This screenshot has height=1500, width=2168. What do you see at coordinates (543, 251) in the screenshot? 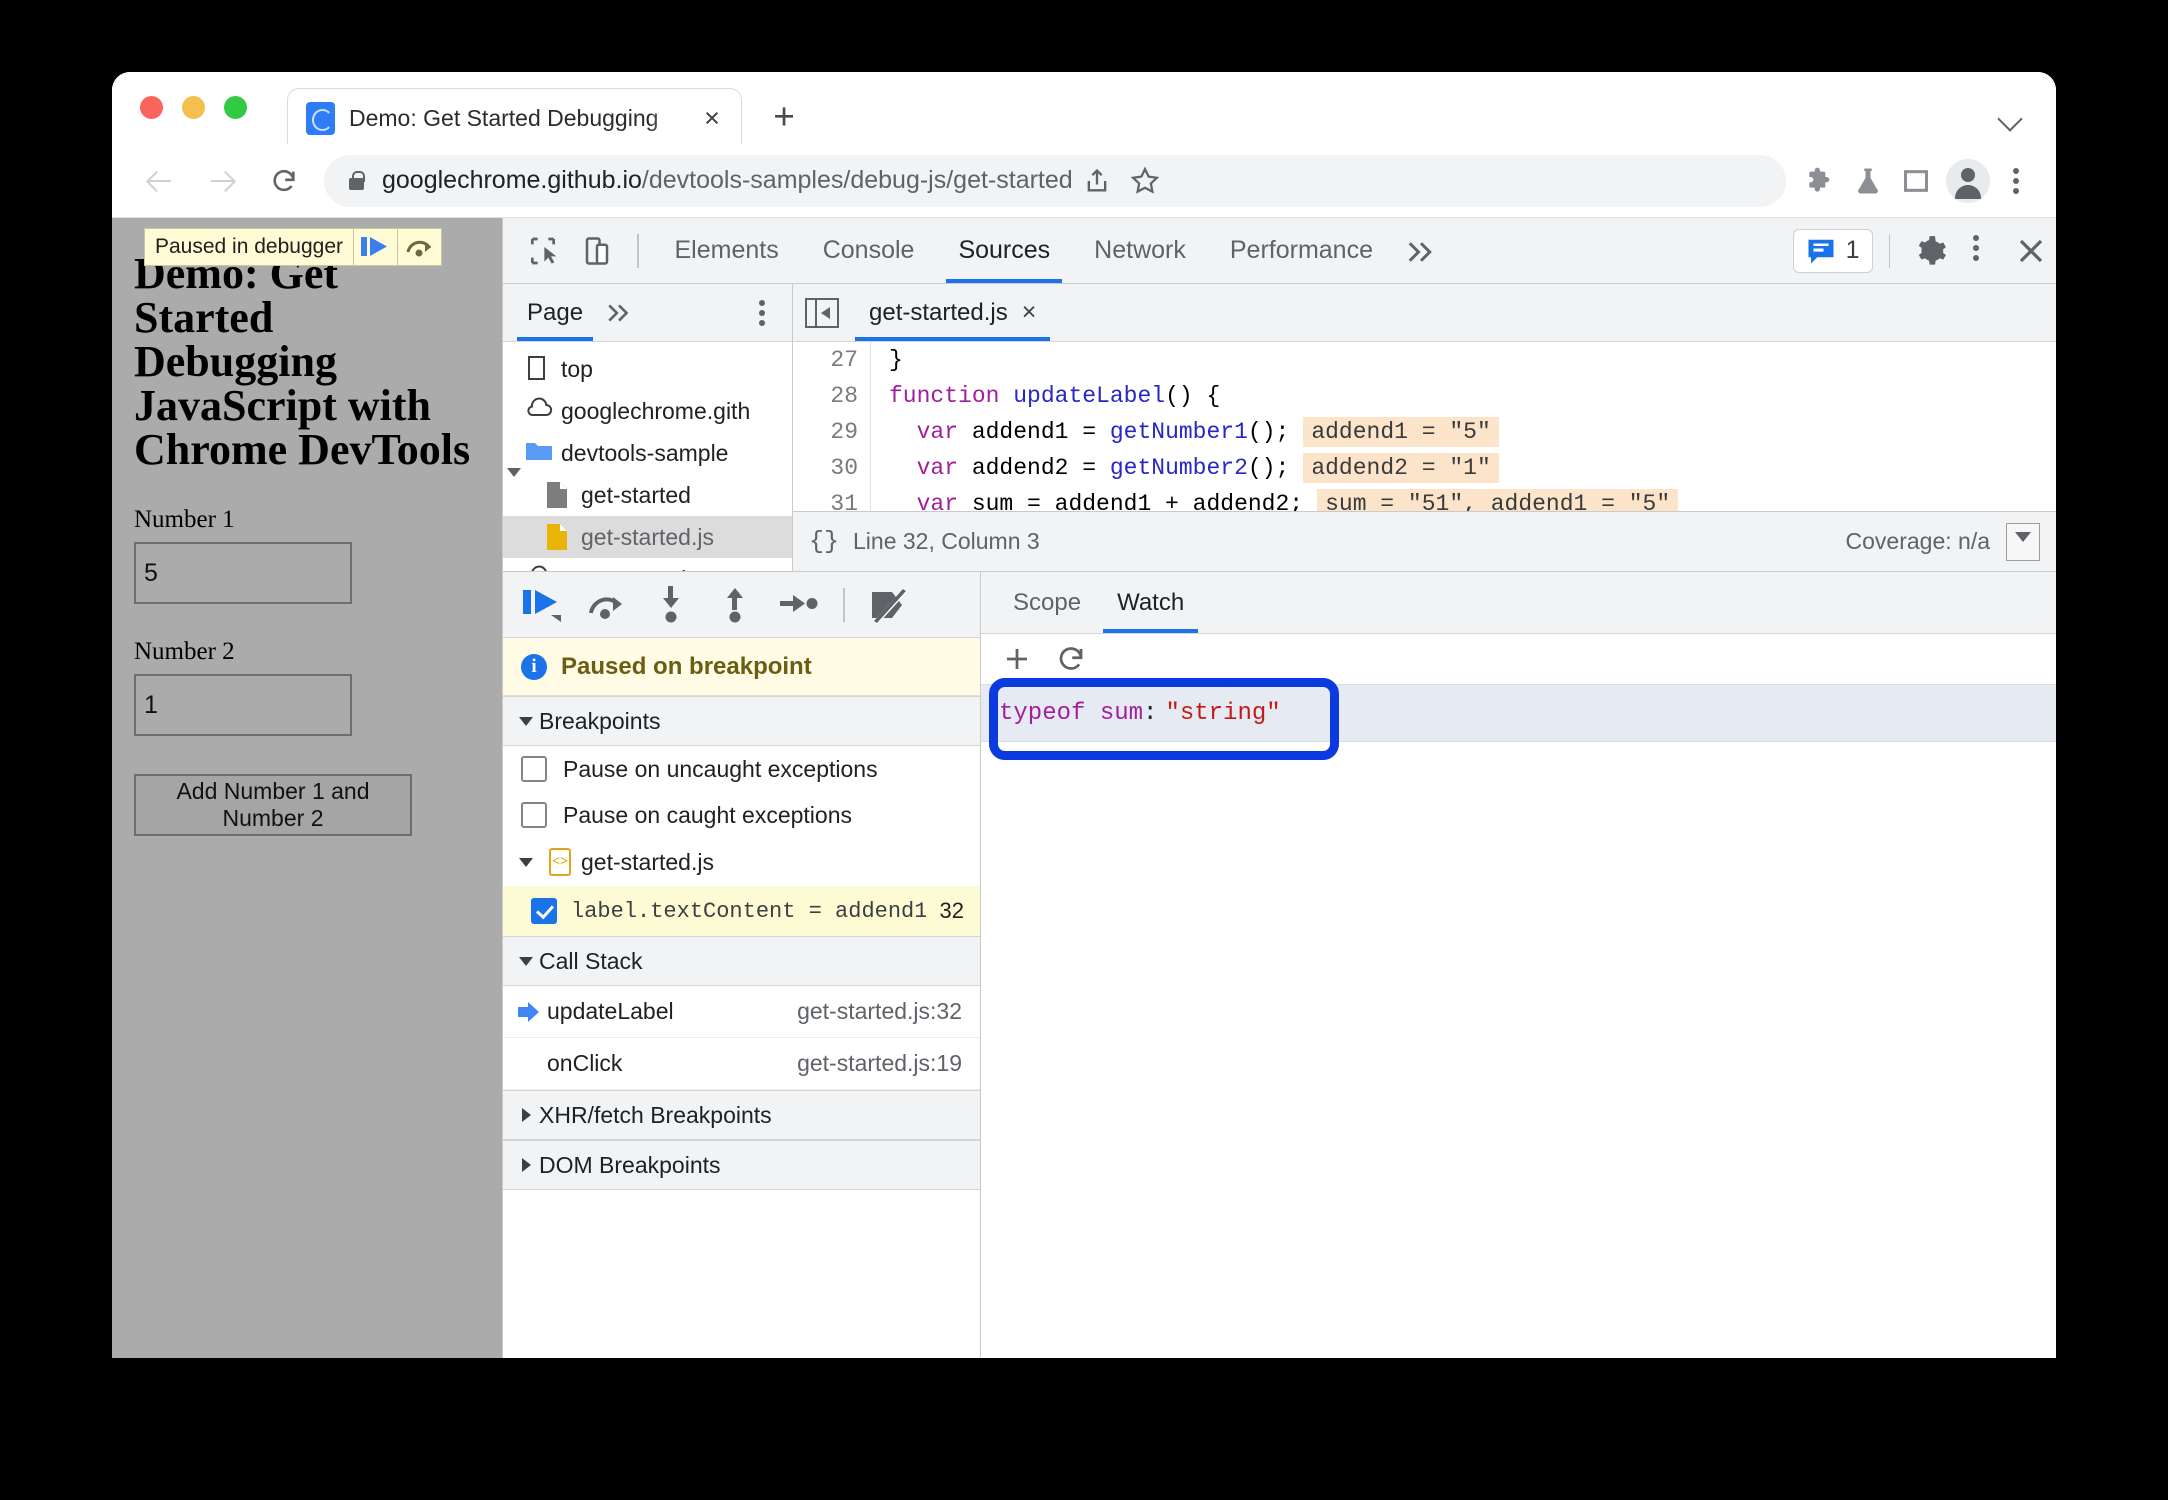
I see `inspect-element-icon` at bounding box center [543, 251].